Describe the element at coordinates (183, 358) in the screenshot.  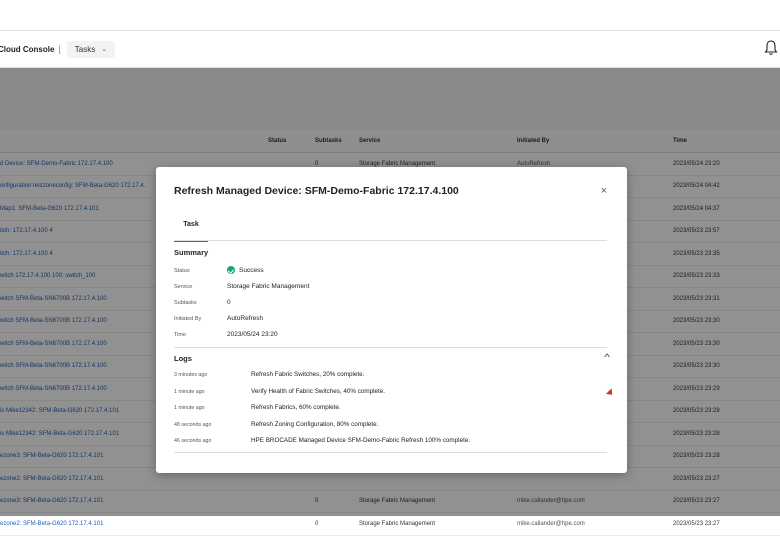
I see `logs-heading: Logs` at that location.